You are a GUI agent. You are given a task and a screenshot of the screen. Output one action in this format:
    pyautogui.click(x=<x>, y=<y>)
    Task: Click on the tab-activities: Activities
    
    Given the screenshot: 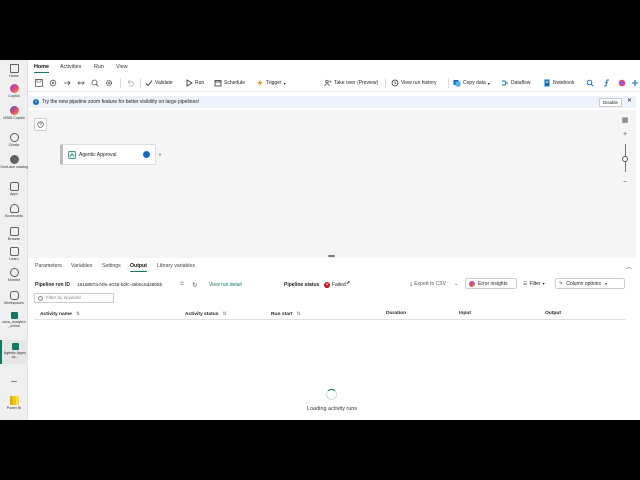 What is the action you would take?
    pyautogui.click(x=70, y=67)
    